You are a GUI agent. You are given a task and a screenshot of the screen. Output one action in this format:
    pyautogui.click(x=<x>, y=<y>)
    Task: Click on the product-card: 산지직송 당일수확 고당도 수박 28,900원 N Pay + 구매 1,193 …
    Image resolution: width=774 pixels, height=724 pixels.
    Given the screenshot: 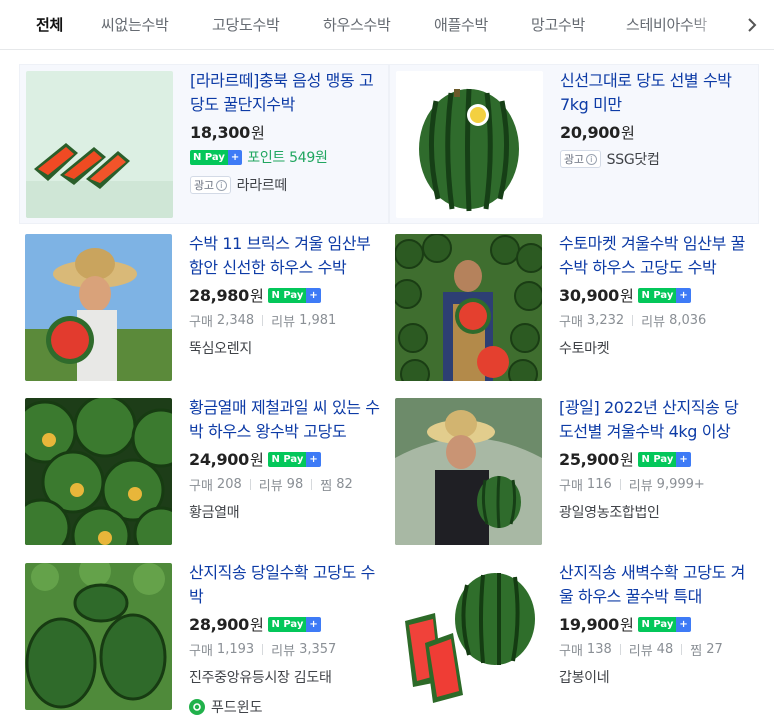 What is the action you would take?
    pyautogui.click(x=204, y=637)
    